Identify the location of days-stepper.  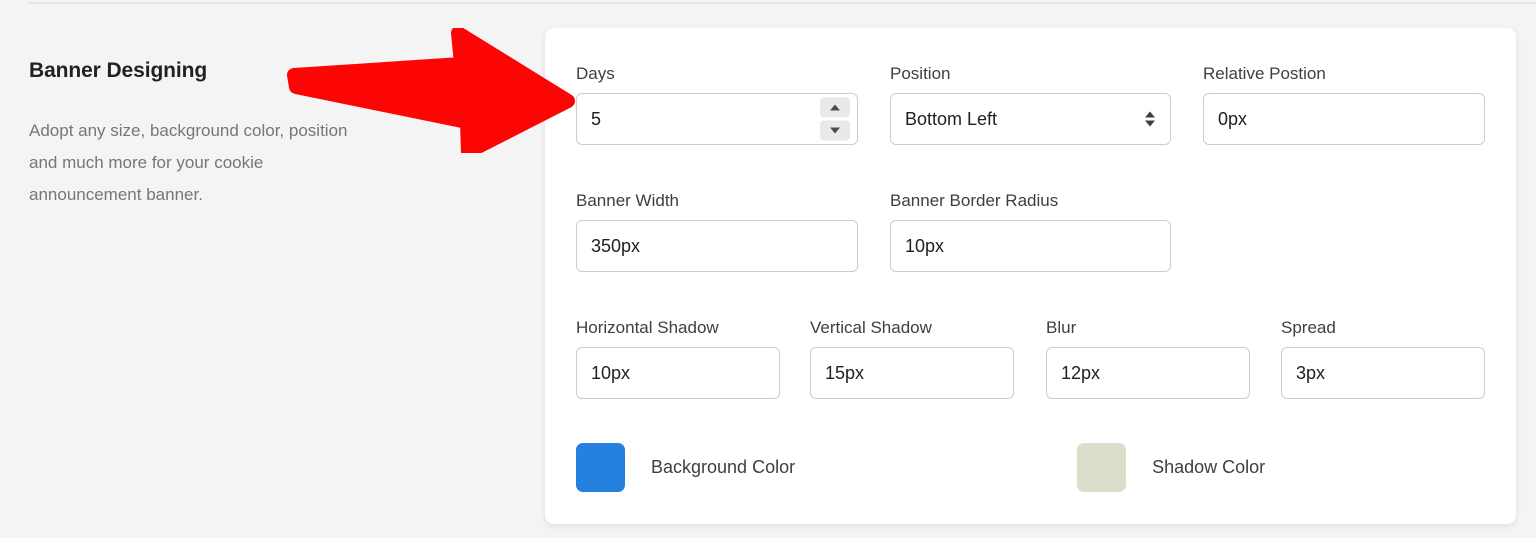
(835, 119).